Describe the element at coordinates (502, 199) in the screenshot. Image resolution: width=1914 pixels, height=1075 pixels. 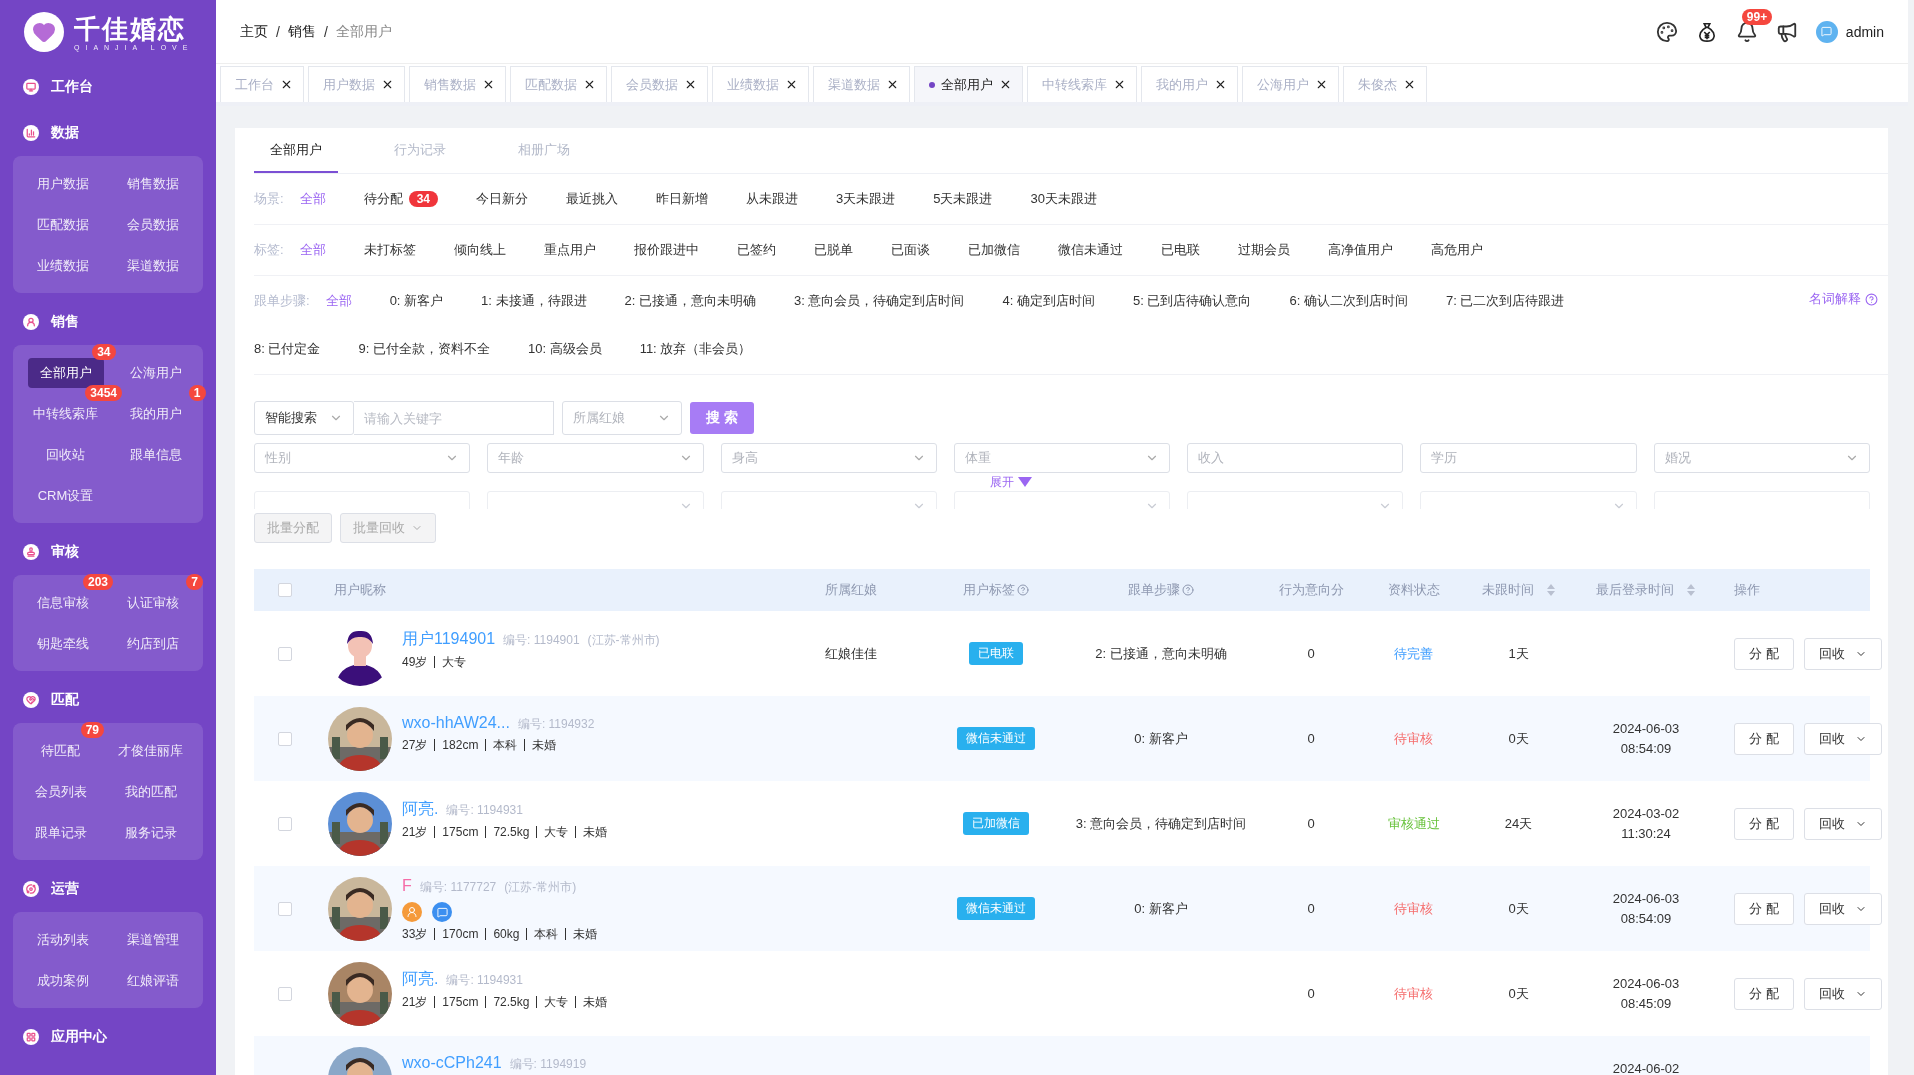
I see `filter-option: 今日新分` at that location.